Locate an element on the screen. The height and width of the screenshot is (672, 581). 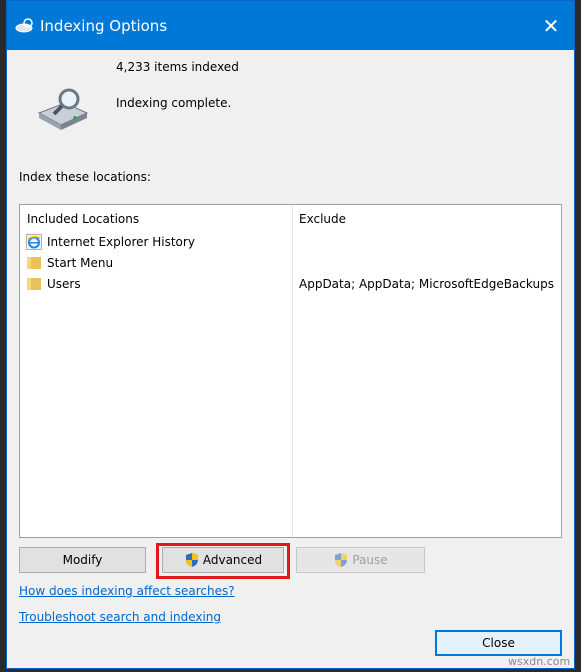
close-icon: ✕ is located at coordinates (551, 25).